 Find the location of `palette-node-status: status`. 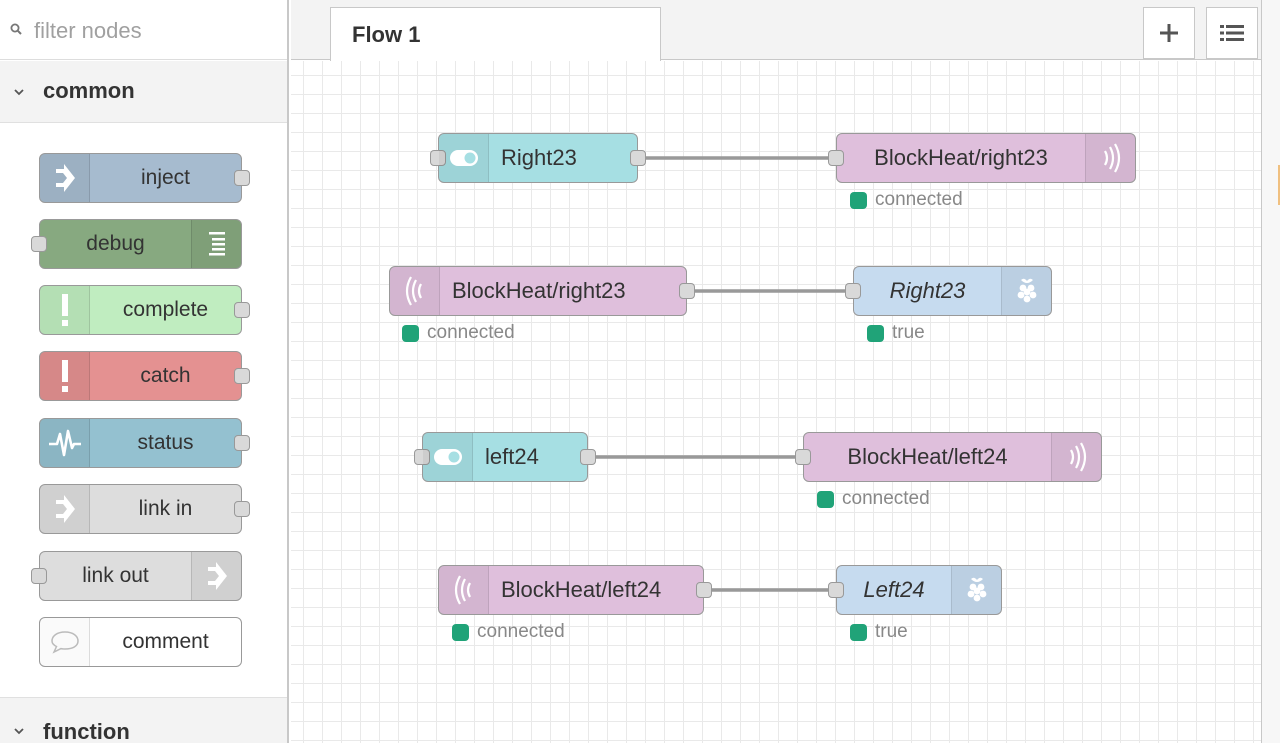

palette-node-status: status is located at coordinates (144, 443).